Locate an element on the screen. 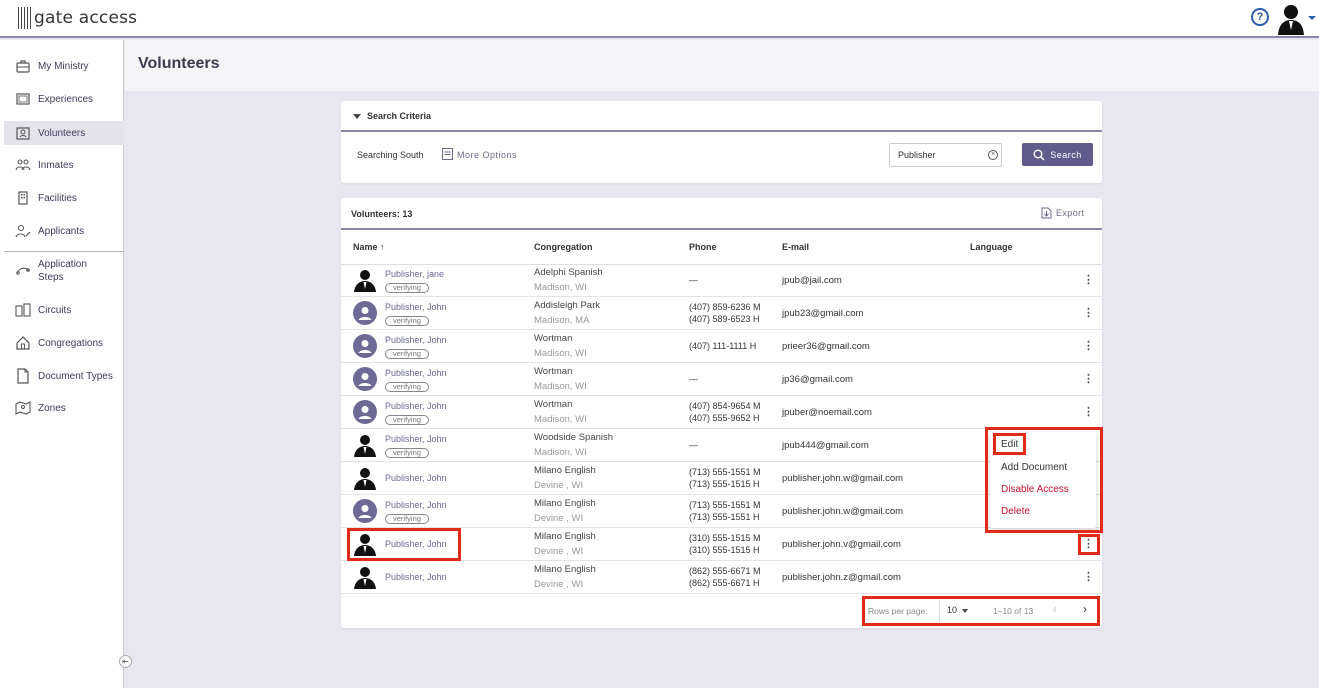  sidebar-item-label: Facilities is located at coordinates (57, 198).